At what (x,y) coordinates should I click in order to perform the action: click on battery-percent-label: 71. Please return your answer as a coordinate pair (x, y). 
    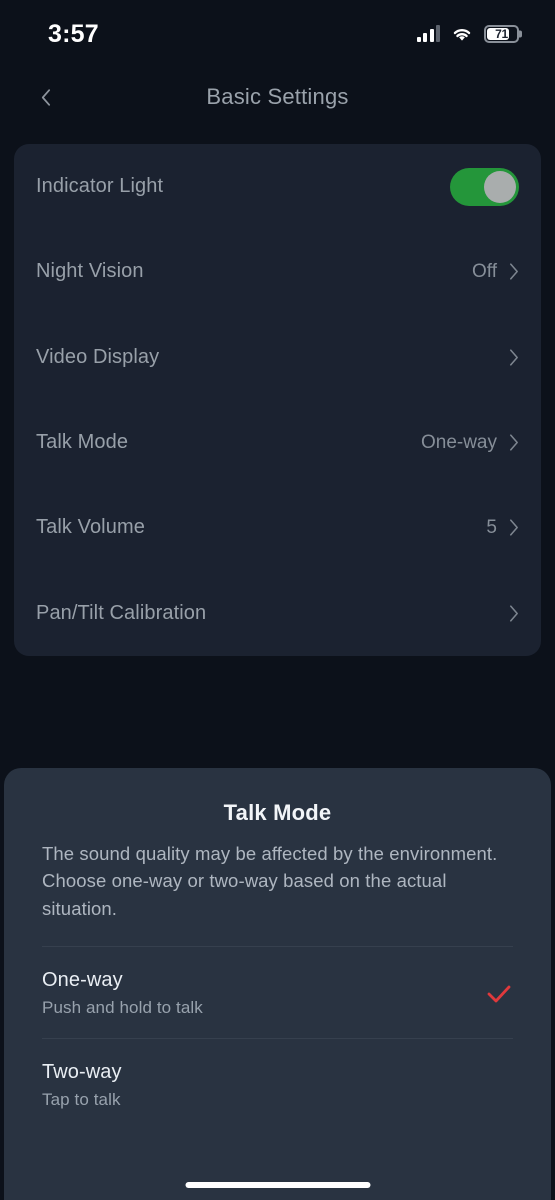
    Looking at the image, I should click on (501, 34).